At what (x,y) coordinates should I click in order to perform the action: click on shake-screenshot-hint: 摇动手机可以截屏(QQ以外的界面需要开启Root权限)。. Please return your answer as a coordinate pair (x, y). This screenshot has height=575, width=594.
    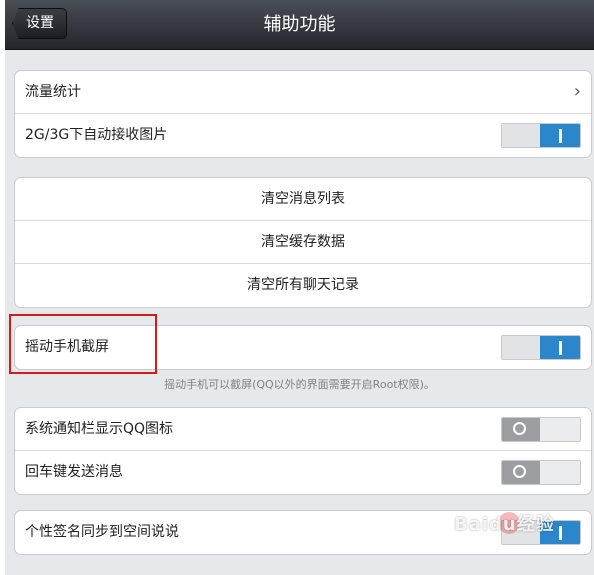
    Looking at the image, I should click on (299, 384).